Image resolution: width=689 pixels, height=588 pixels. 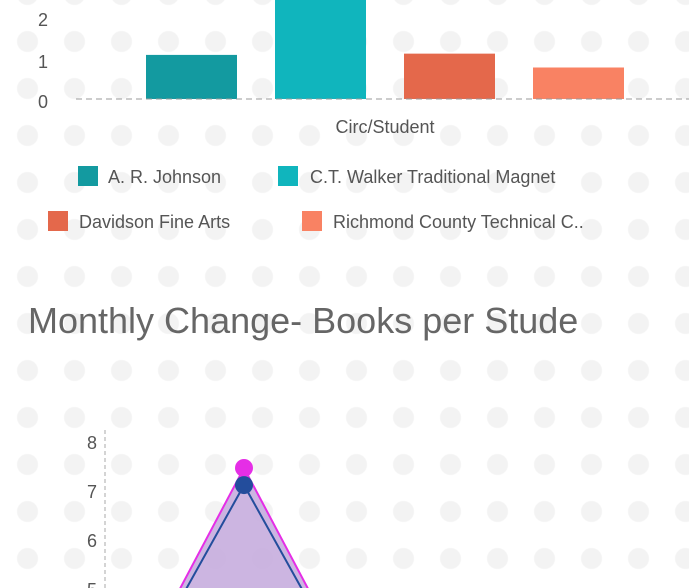 What do you see at coordinates (92, 443) in the screenshot?
I see `y-tick-label: 8` at bounding box center [92, 443].